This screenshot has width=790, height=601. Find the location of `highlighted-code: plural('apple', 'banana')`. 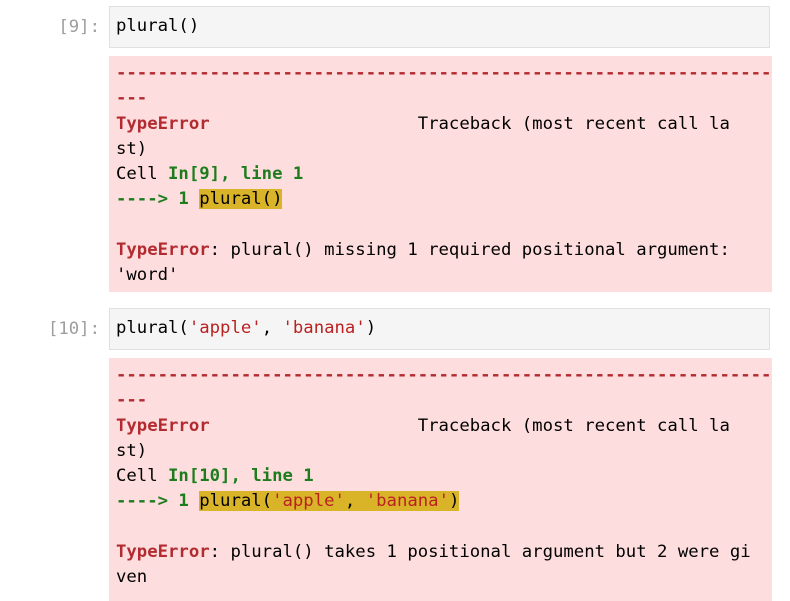

highlighted-code: plural('apple', 'banana') is located at coordinates (329, 501).